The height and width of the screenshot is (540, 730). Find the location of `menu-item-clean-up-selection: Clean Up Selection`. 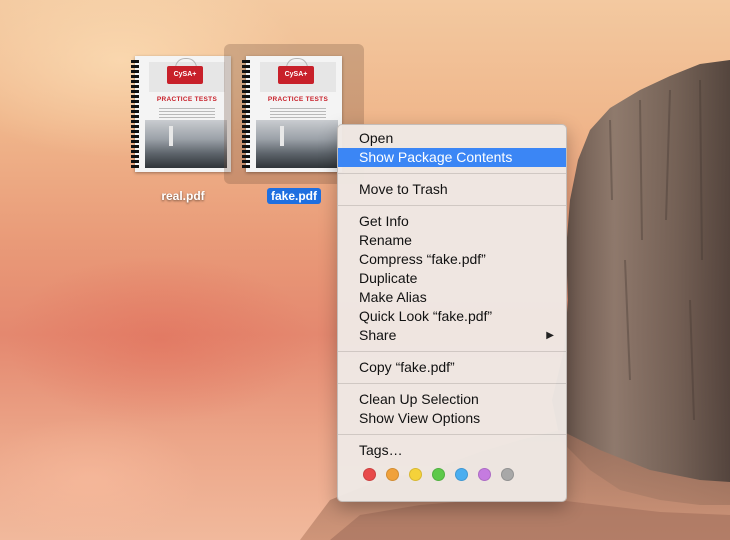

menu-item-clean-up-selection: Clean Up Selection is located at coordinates (452, 399).